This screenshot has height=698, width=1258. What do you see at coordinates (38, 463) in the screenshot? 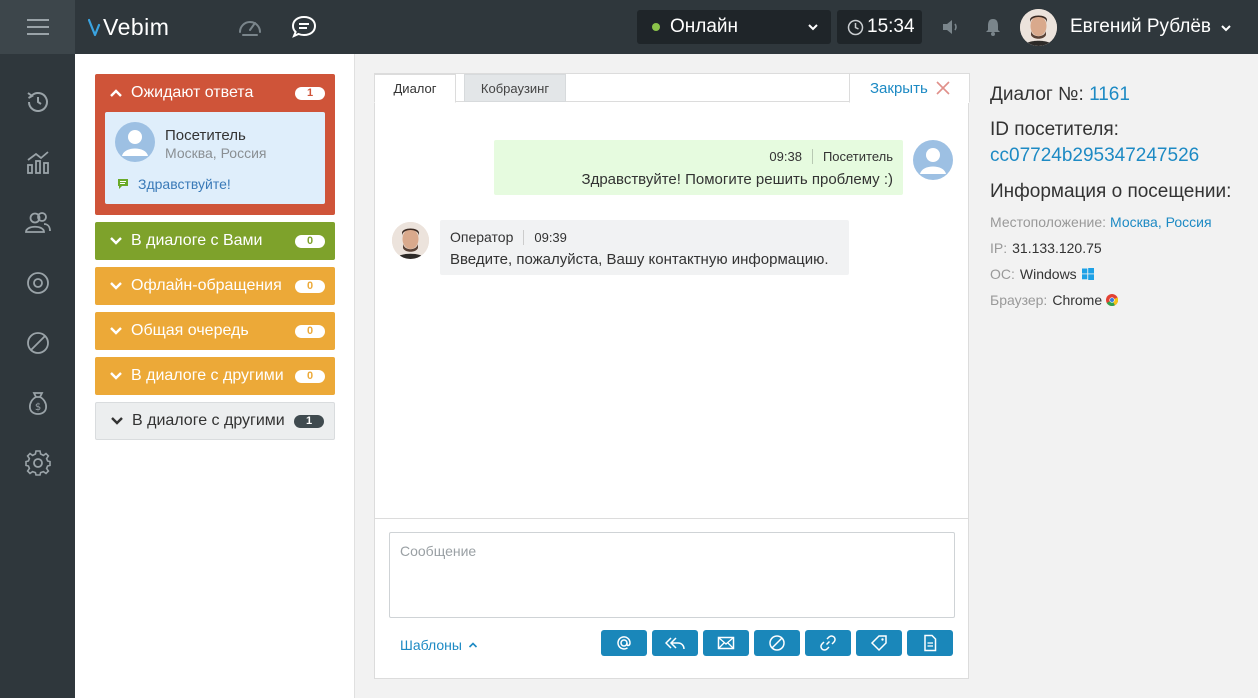
I see `gear-icon` at bounding box center [38, 463].